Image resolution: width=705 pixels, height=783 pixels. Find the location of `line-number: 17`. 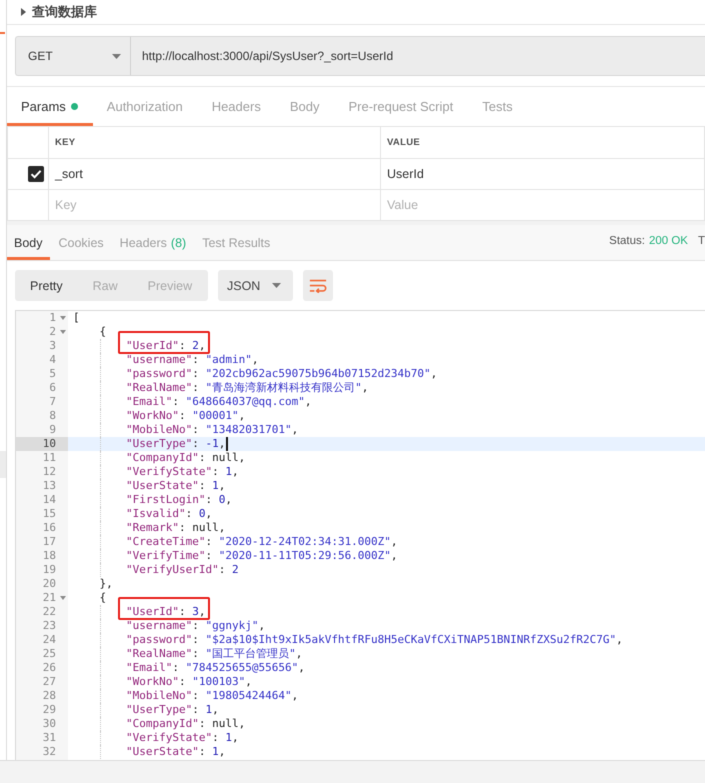

line-number: 17 is located at coordinates (49, 542).